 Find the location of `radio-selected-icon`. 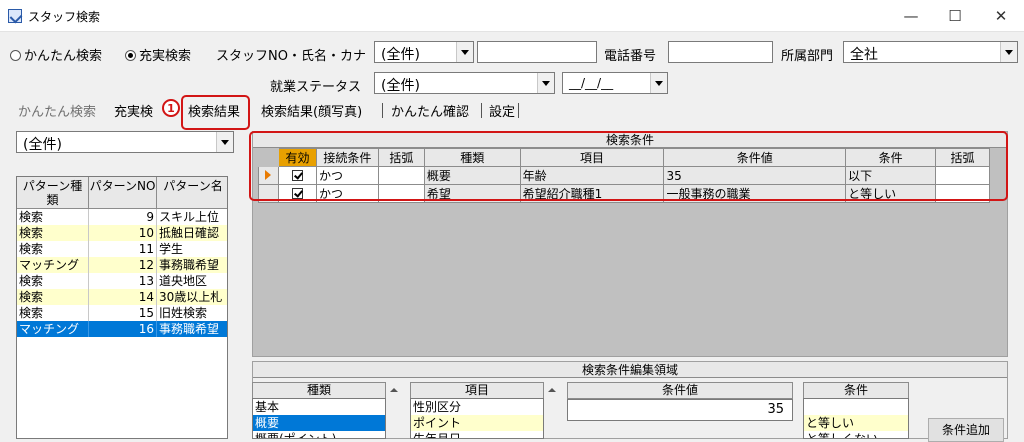

radio-selected-icon is located at coordinates (130, 55).